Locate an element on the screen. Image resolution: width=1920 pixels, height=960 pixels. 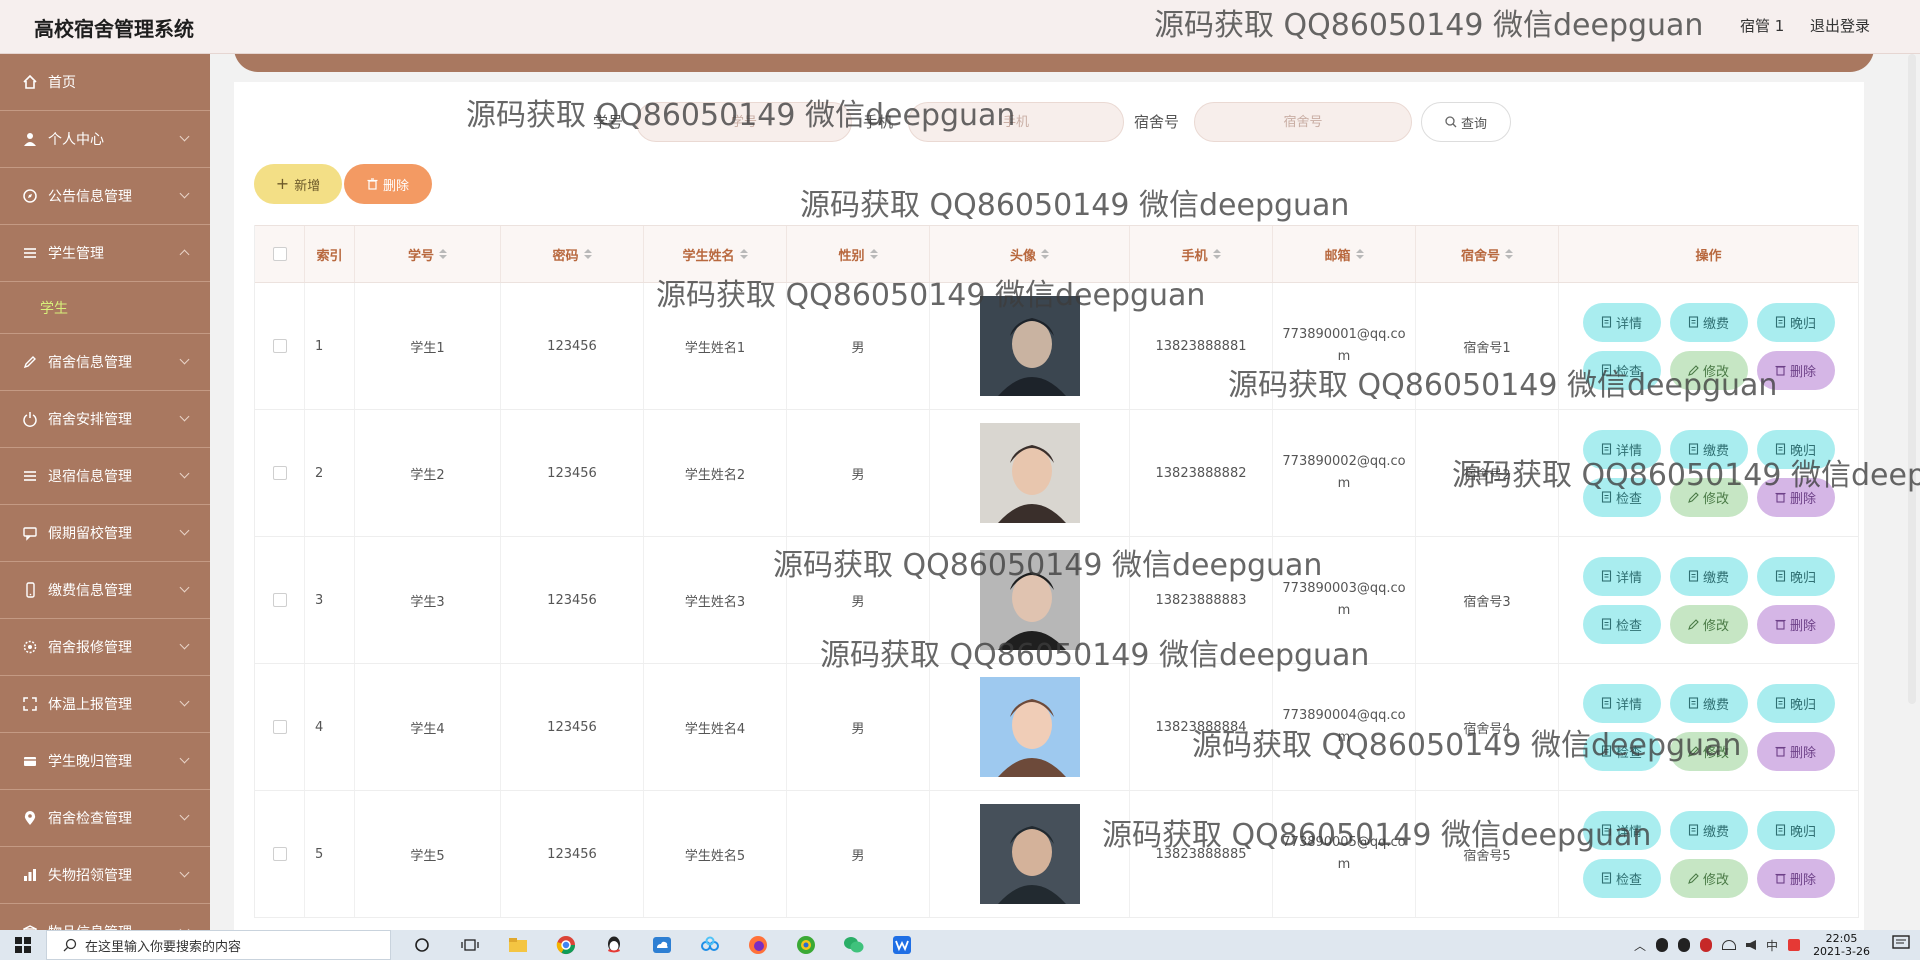
start-button is located at coordinates (23, 945).